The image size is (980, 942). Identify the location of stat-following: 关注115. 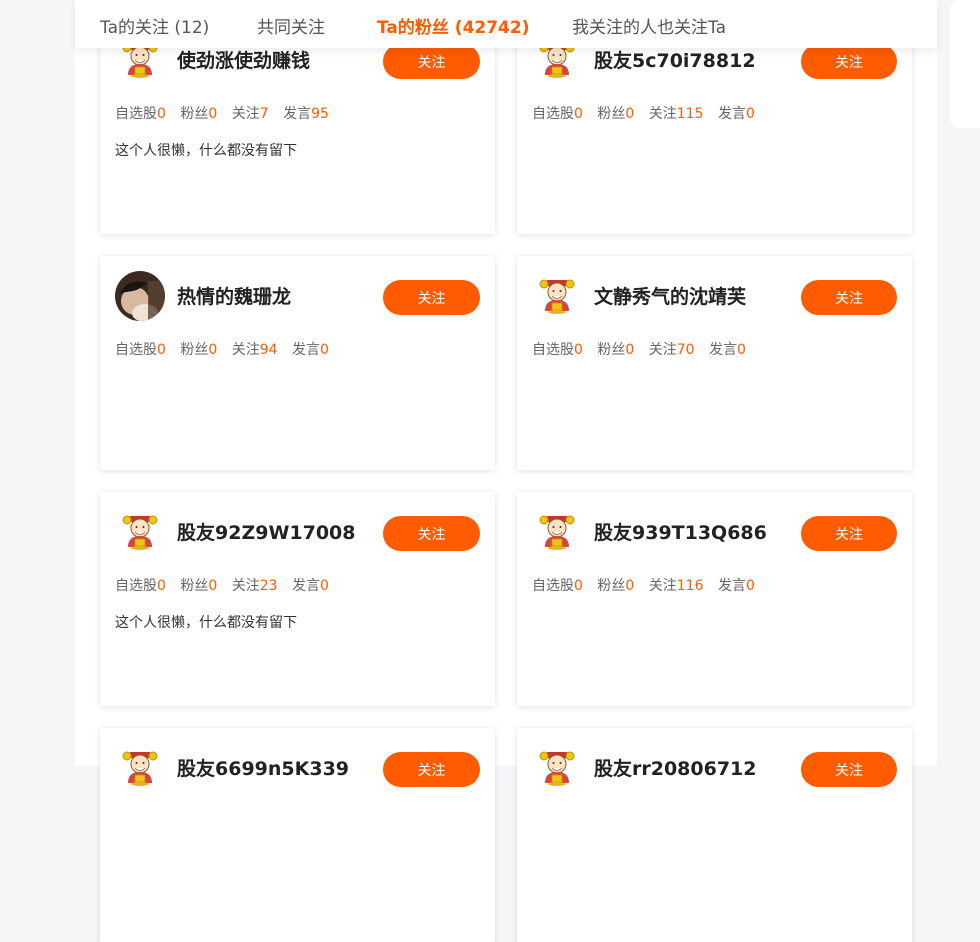
(676, 114).